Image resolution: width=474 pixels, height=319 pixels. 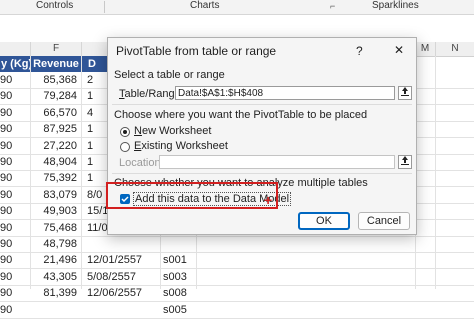 What do you see at coordinates (384, 221) in the screenshot?
I see `cancel-button: Cancel` at bounding box center [384, 221].